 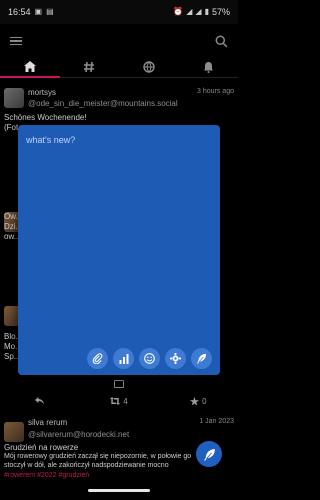 I want to click on poll-icon, so click(x=123, y=358).